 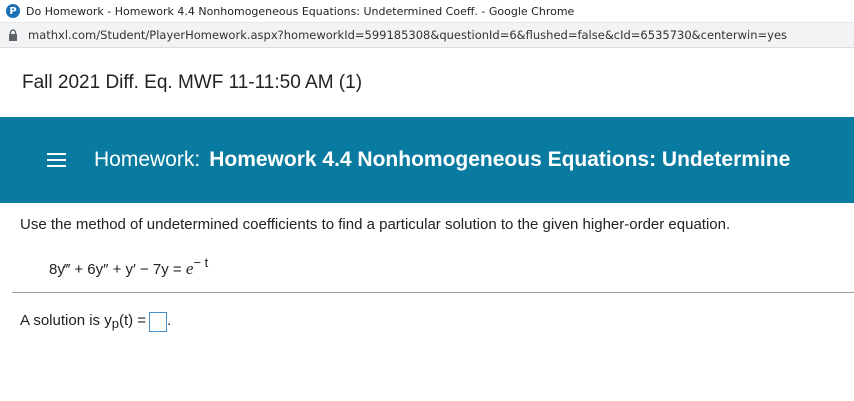 What do you see at coordinates (56, 160) in the screenshot?
I see `menu-icon` at bounding box center [56, 160].